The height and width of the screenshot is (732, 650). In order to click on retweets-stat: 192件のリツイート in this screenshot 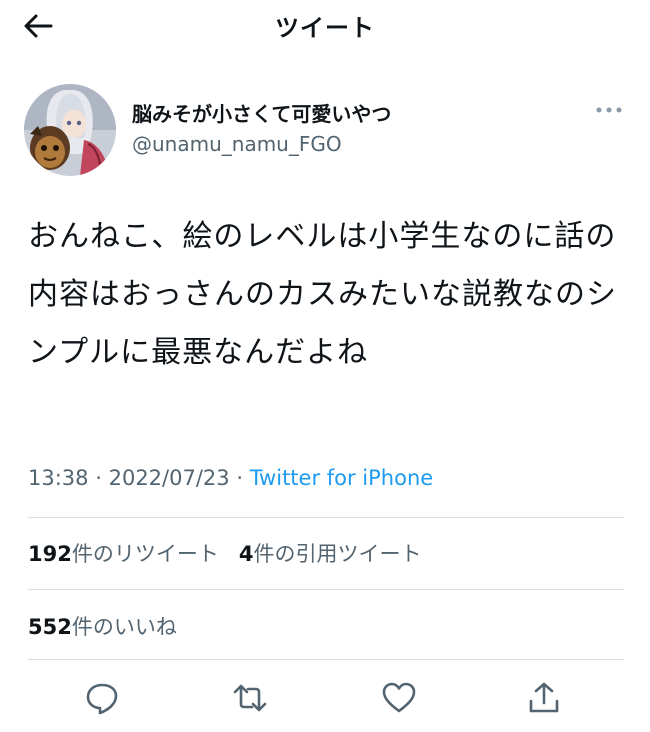, I will do `click(123, 554)`.